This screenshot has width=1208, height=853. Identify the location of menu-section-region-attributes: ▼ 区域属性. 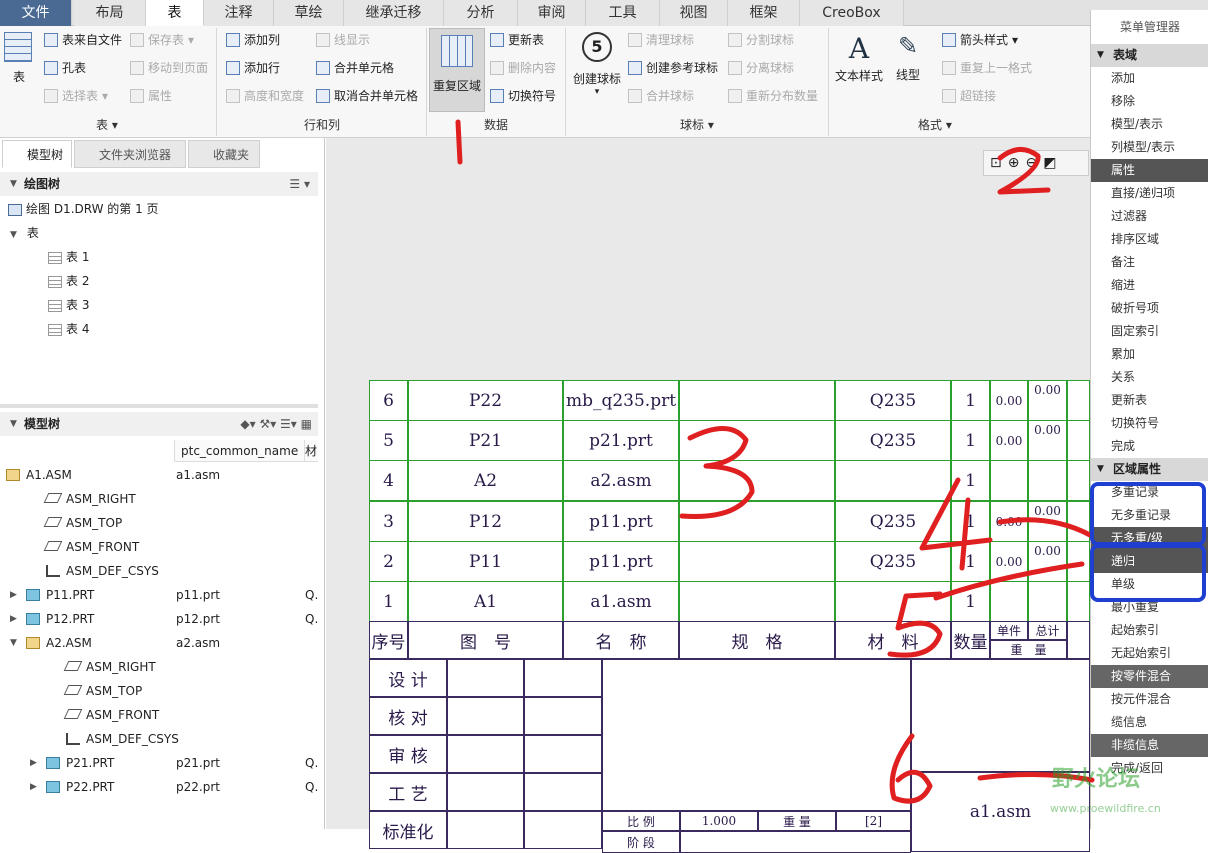
(1149, 469).